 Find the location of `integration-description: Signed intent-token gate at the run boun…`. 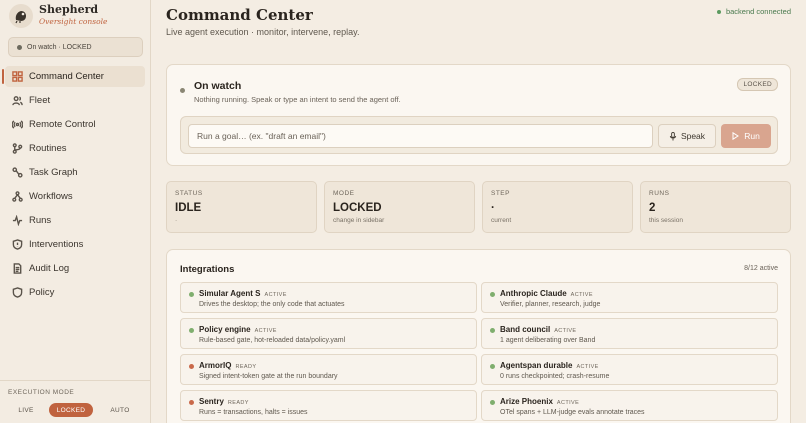

integration-description: Signed intent-token gate at the run boun… is located at coordinates (268, 376).